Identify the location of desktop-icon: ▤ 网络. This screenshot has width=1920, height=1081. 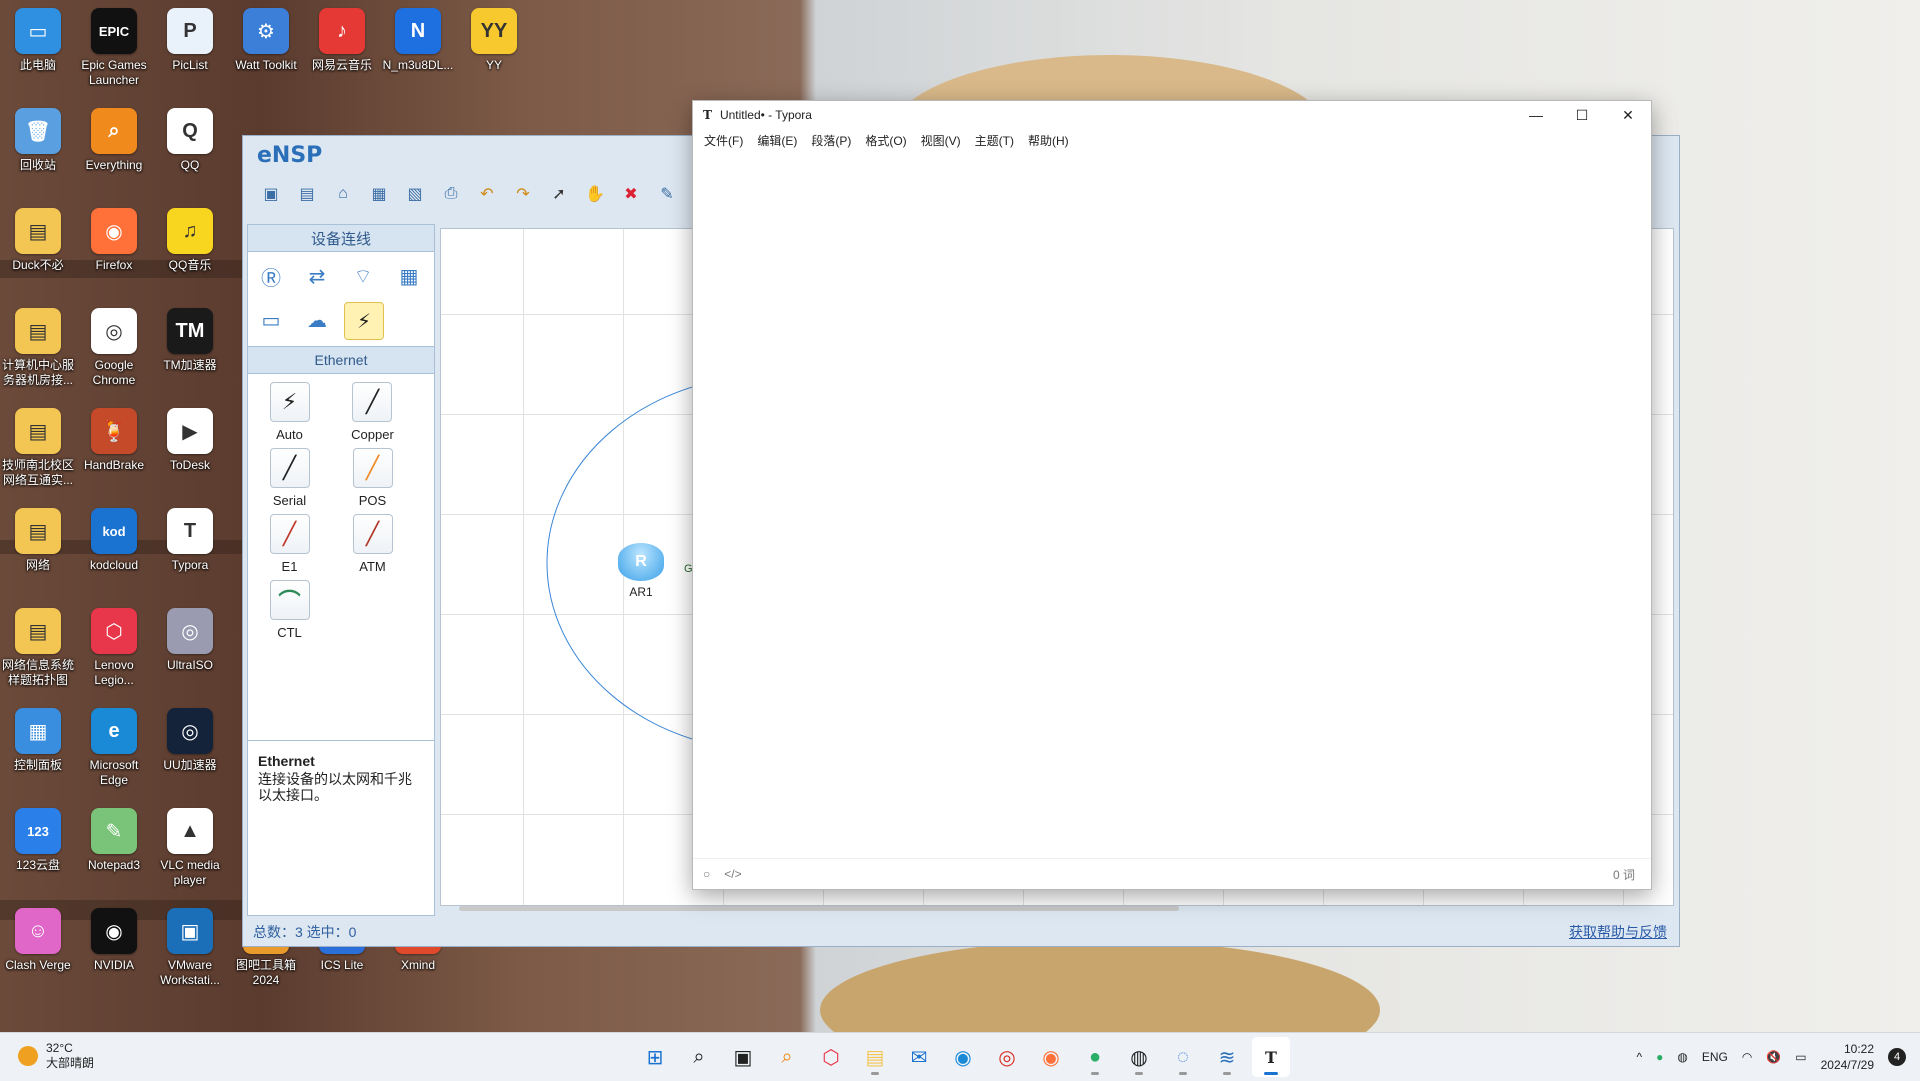
(38, 540).